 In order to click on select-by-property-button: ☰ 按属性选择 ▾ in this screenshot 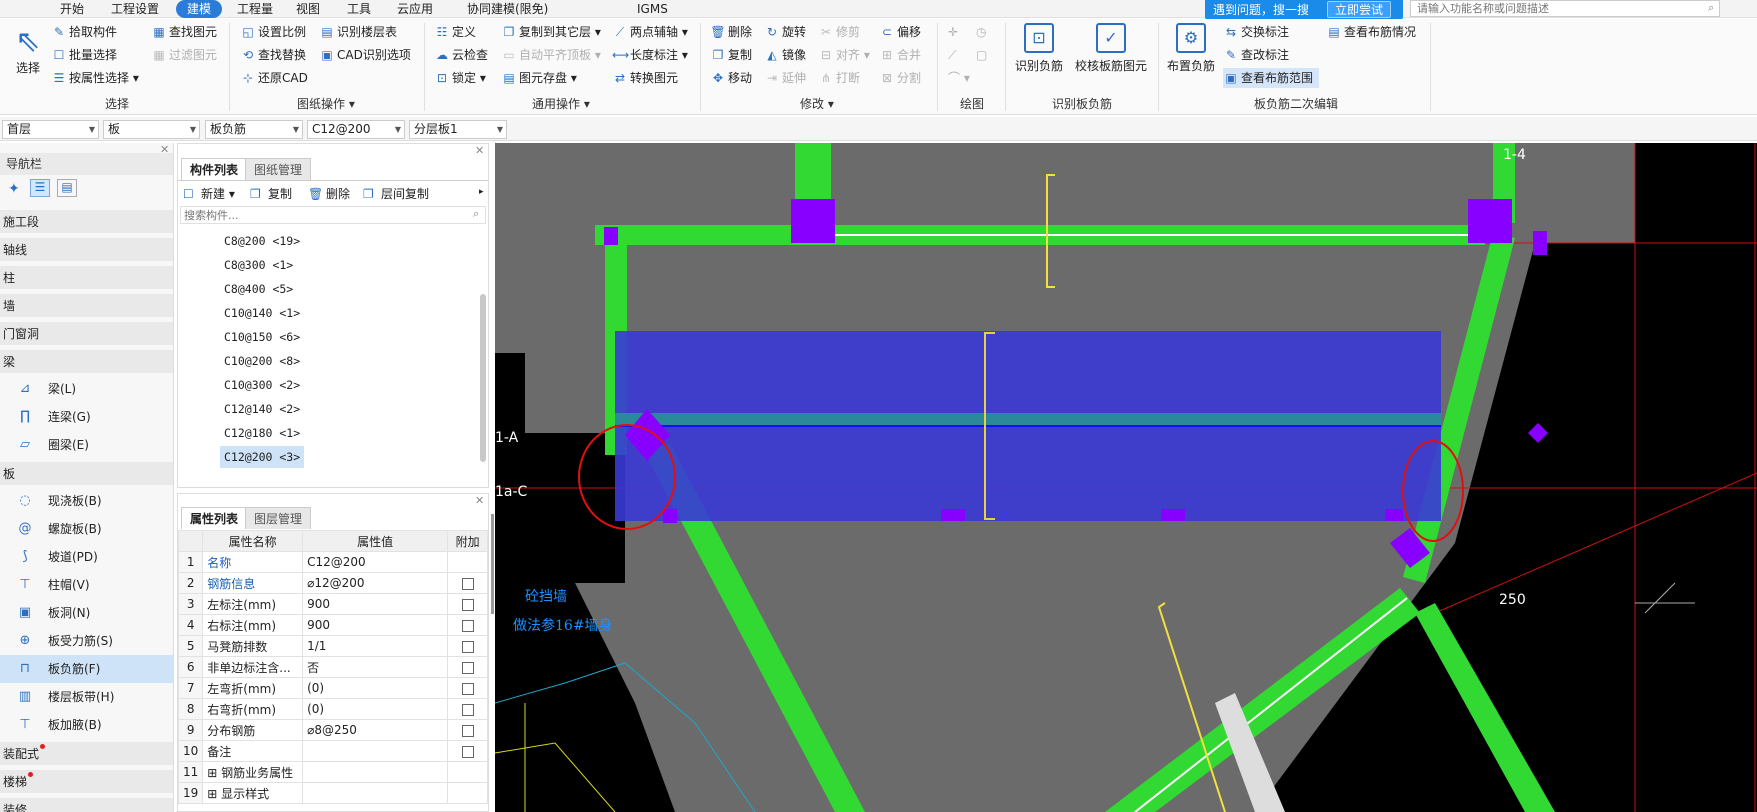, I will do `click(95, 78)`.